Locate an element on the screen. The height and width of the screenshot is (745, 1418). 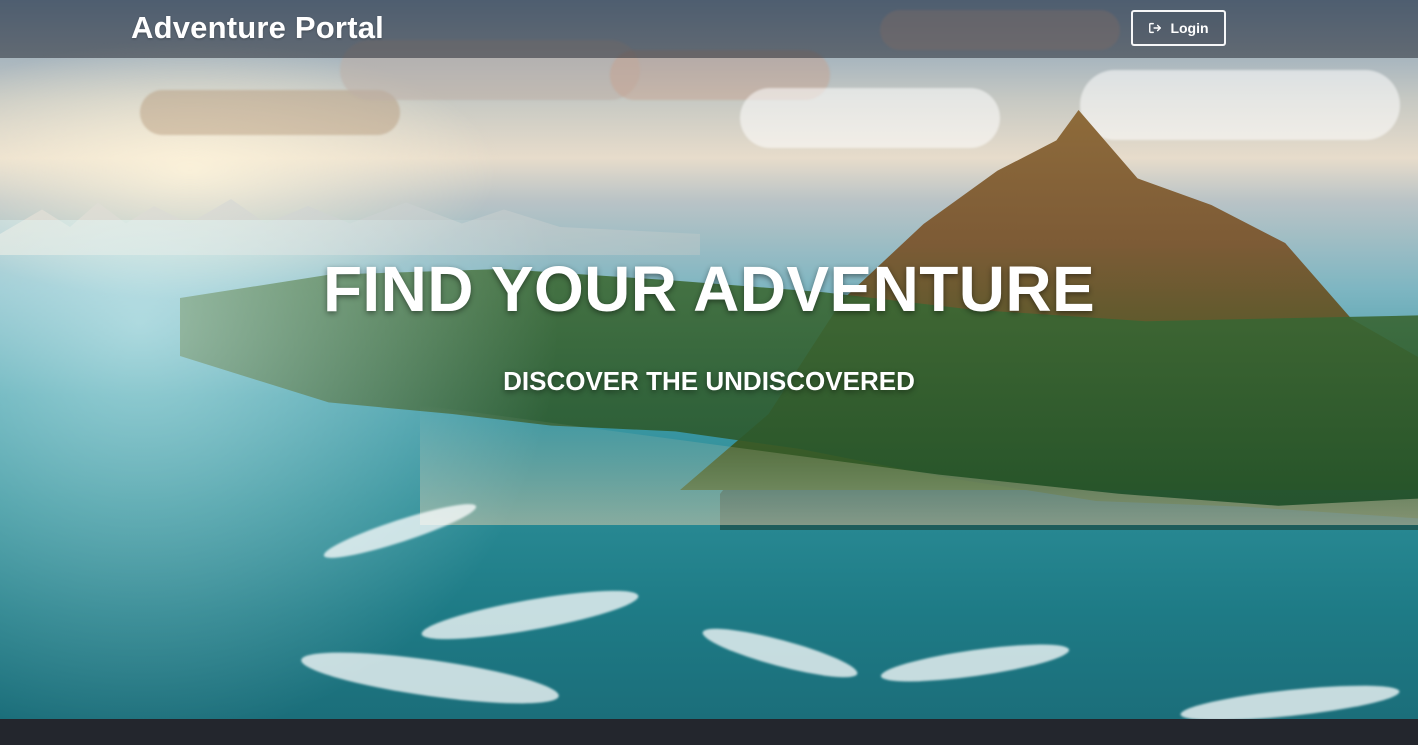
footer-strip is located at coordinates (709, 732).